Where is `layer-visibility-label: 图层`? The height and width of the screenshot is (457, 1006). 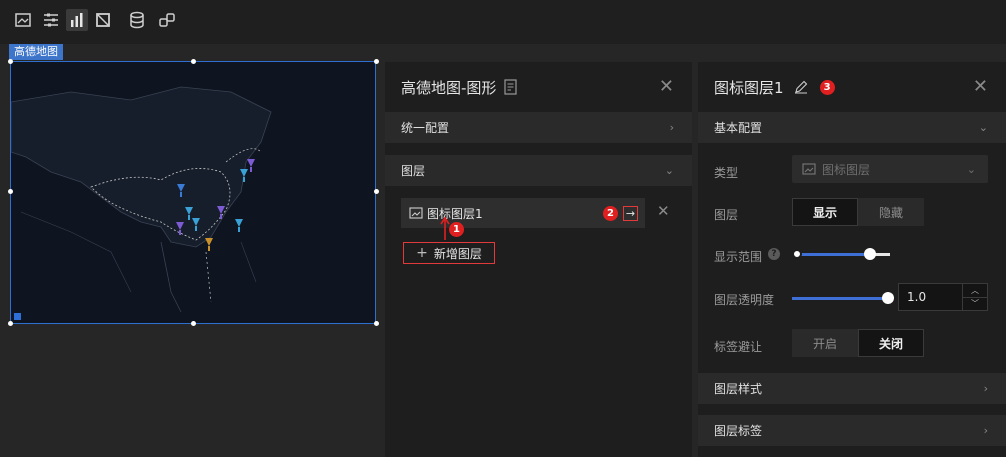 layer-visibility-label: 图层 is located at coordinates (726, 215).